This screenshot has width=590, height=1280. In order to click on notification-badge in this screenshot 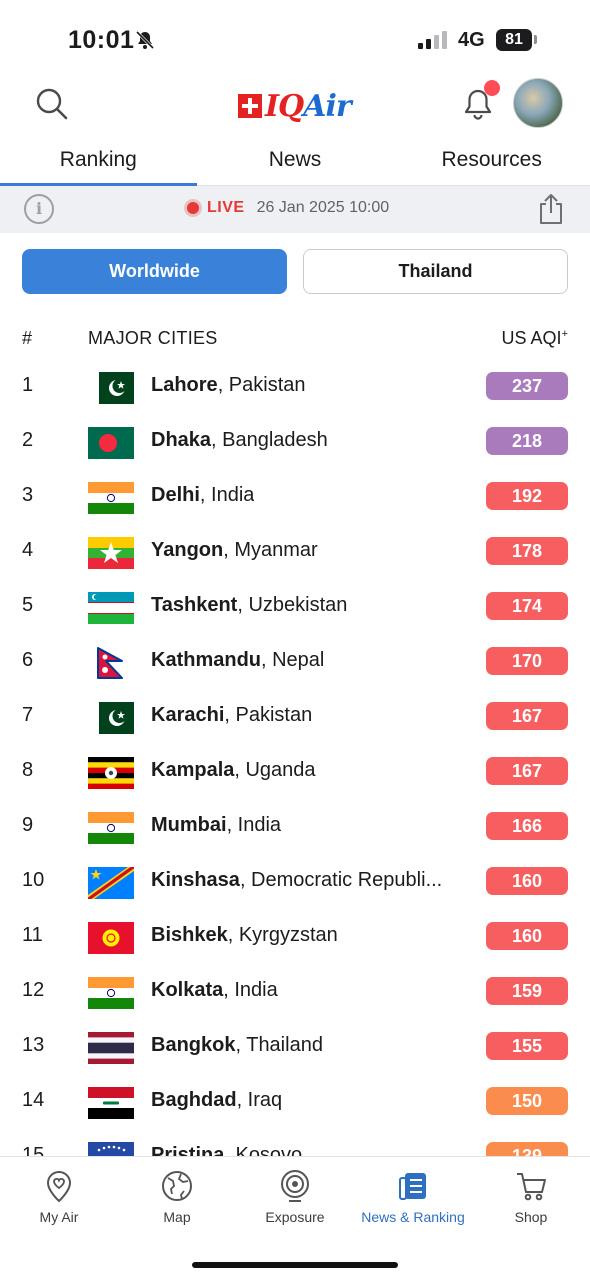, I will do `click(492, 88)`.